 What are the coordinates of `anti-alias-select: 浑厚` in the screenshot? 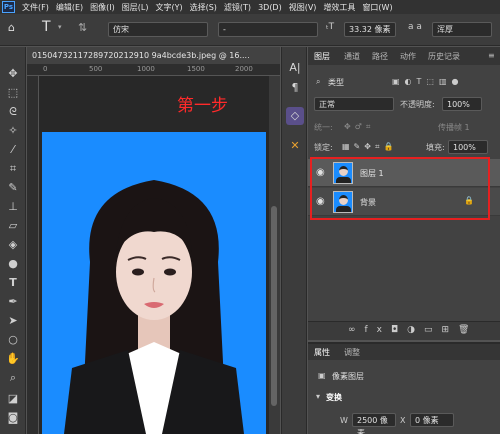 It's located at (462, 29).